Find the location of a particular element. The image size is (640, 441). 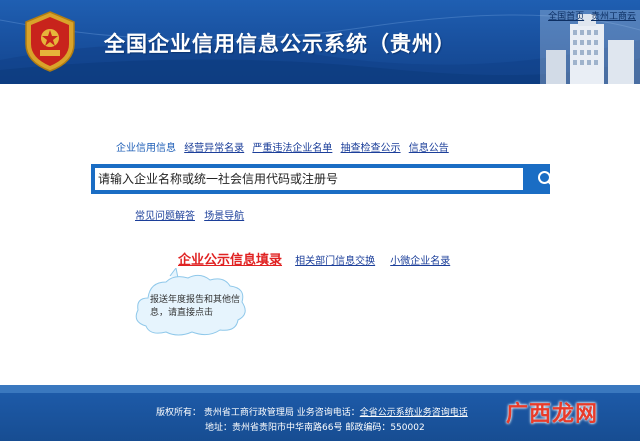

footer-stripe is located at coordinates (320, 389).